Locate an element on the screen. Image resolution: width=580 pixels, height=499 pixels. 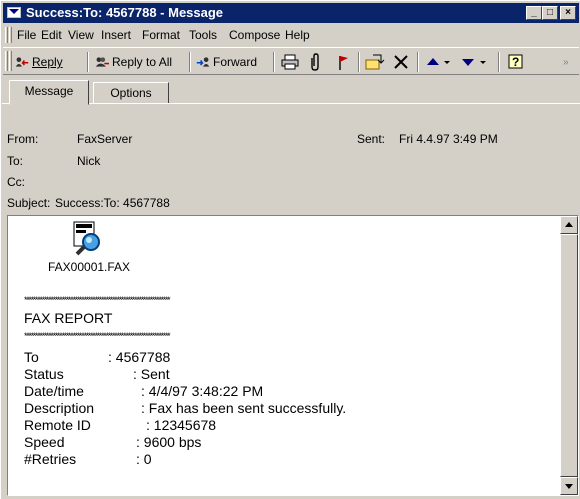
toolbar: Reply Reply to All Forward ? » is located at coordinates (291, 61).